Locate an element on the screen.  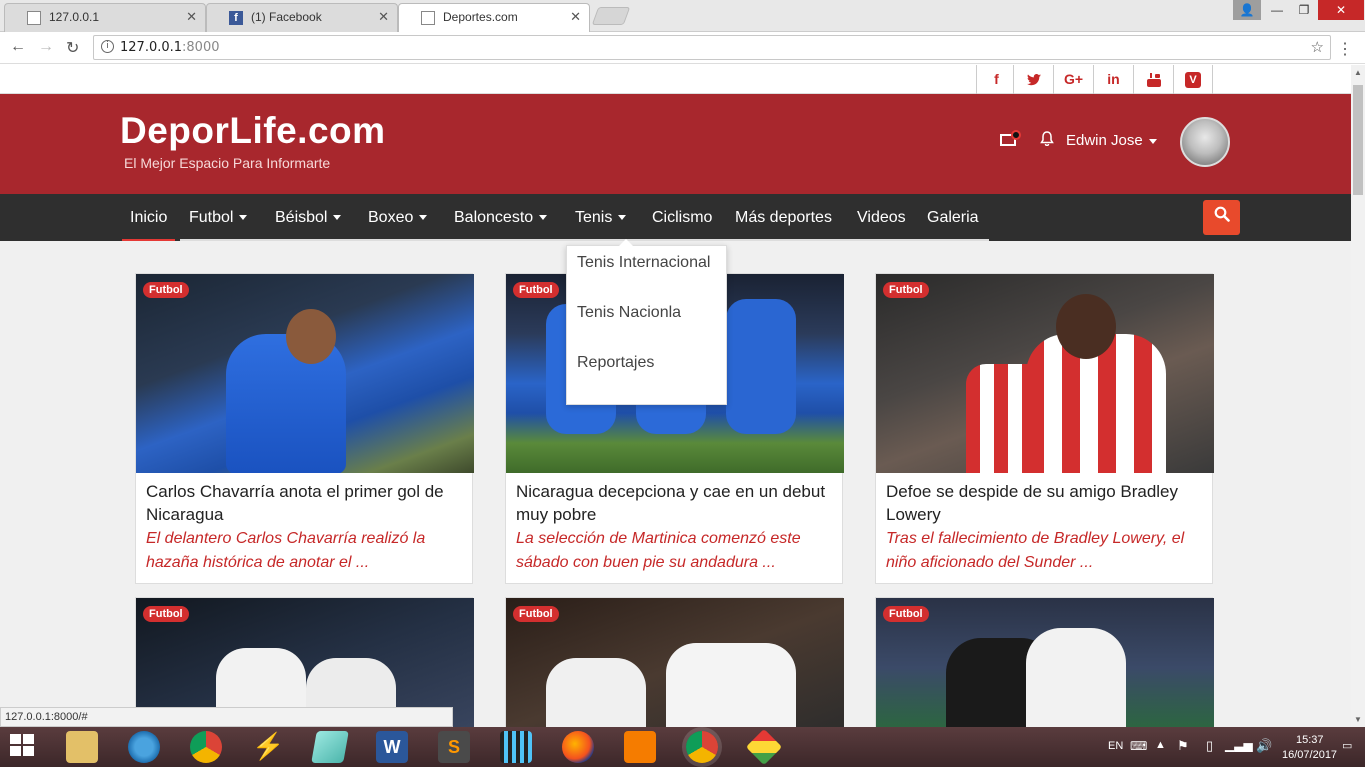
search-icon is located at coordinates (1222, 214).